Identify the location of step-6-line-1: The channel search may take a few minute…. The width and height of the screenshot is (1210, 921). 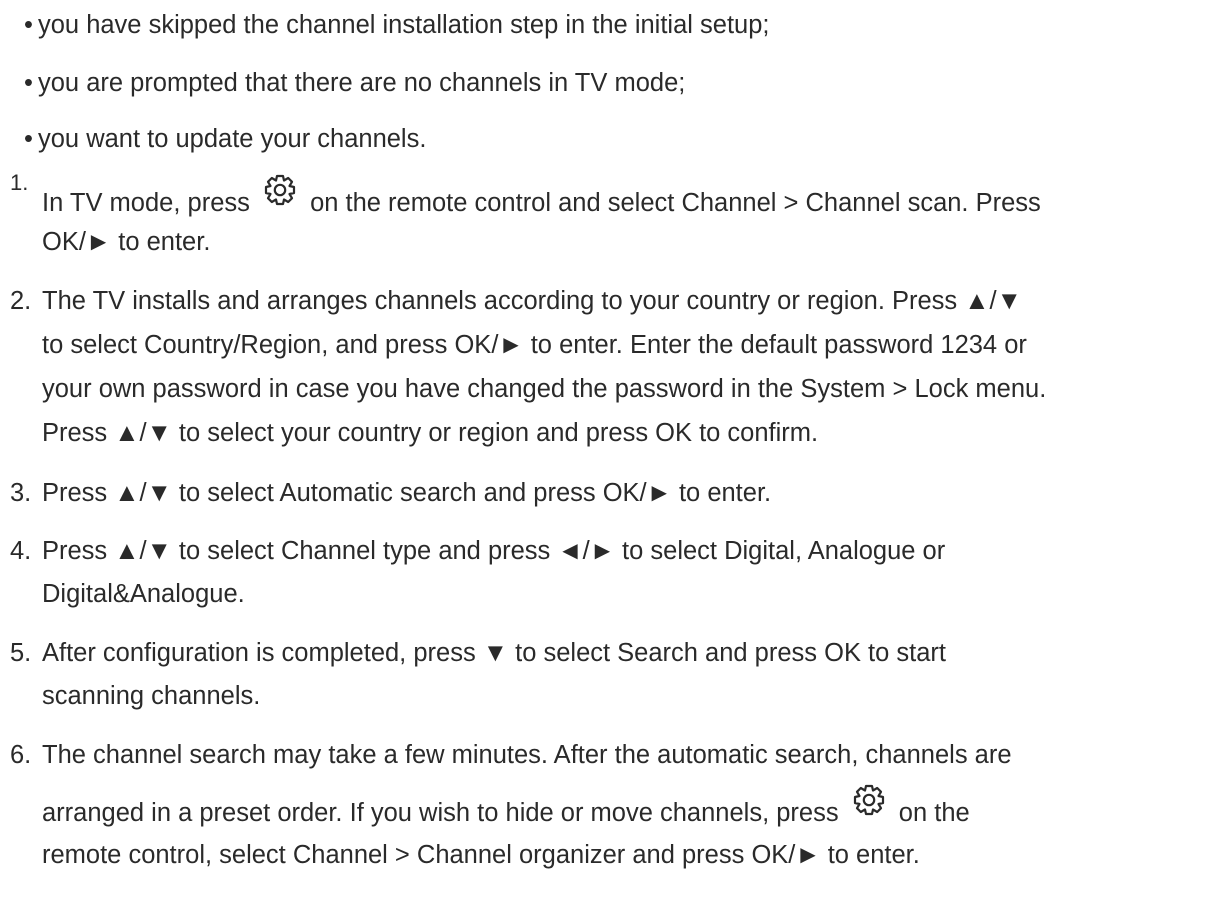
(527, 755).